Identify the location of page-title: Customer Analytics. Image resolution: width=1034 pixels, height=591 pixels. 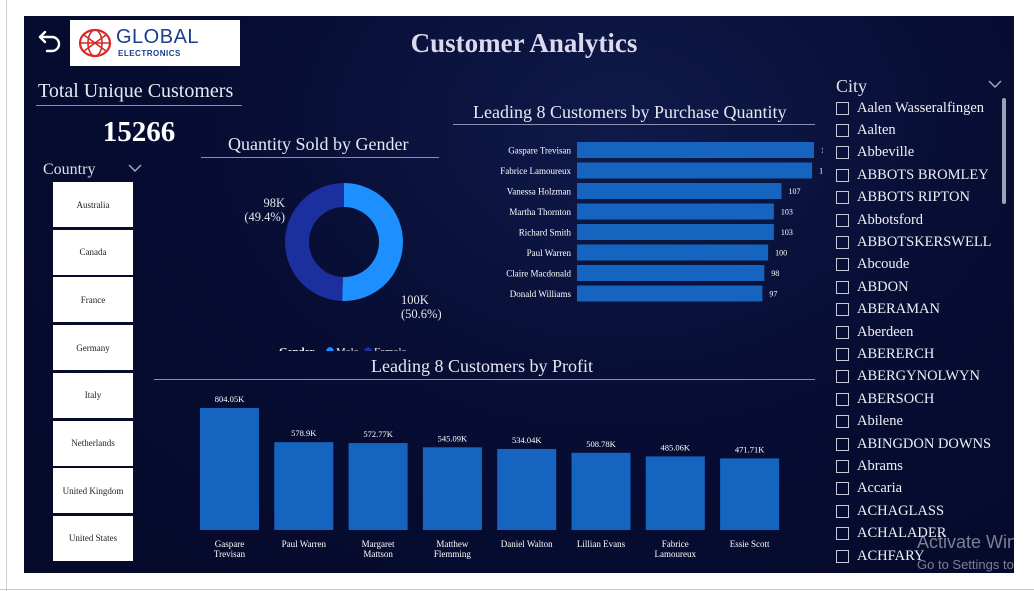
(524, 43).